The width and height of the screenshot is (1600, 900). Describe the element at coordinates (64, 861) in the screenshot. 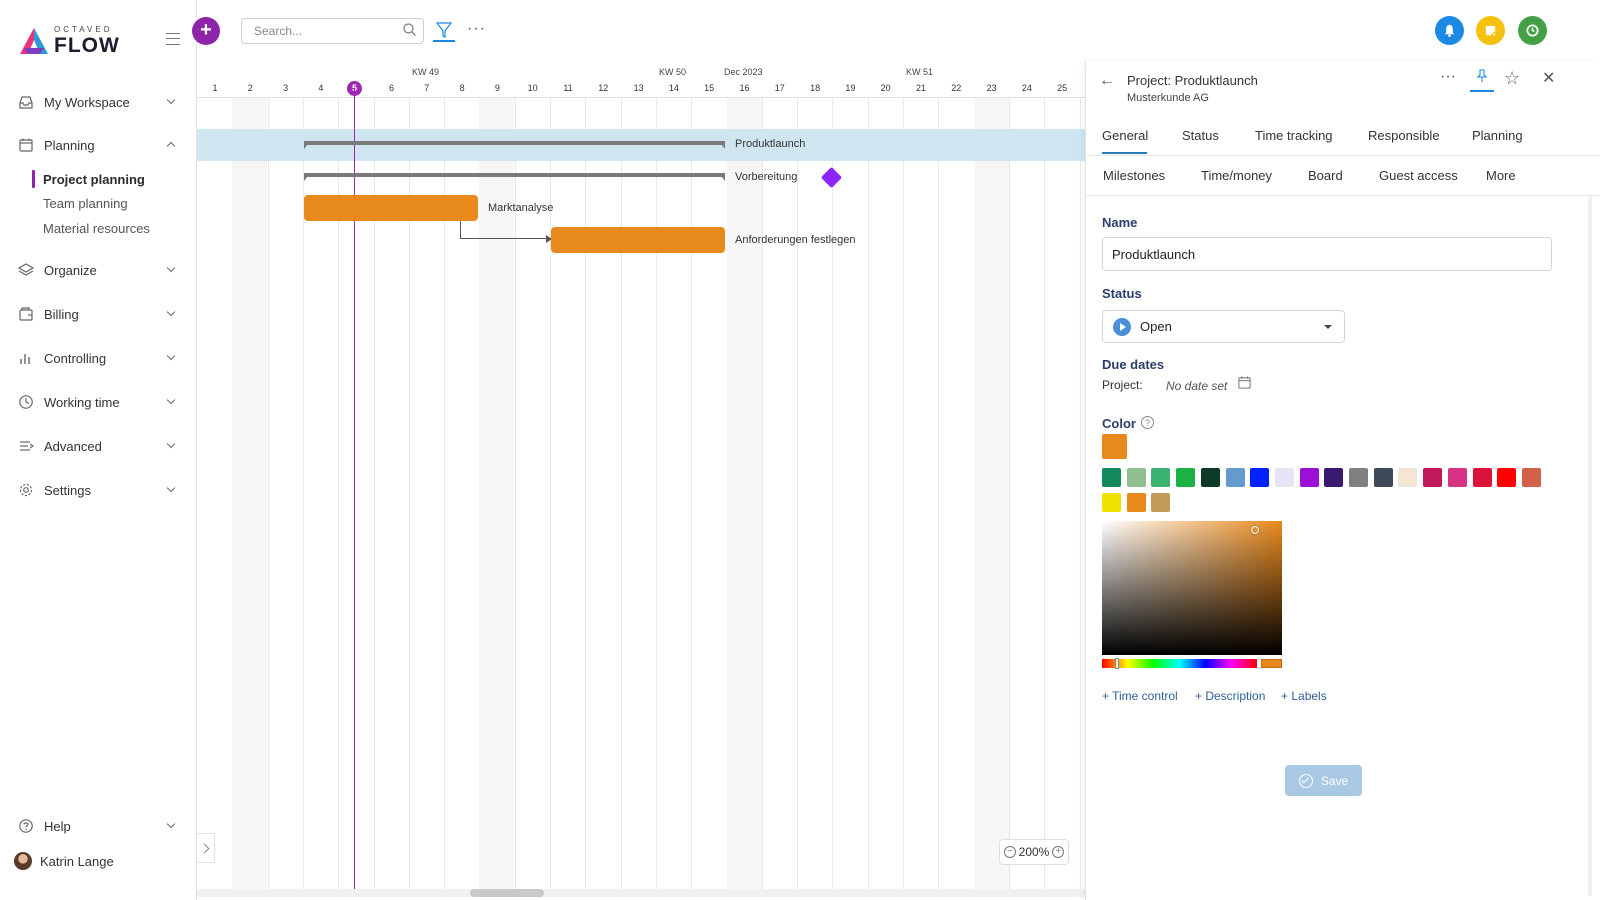

I see `user-profile: Katrin Lange` at that location.